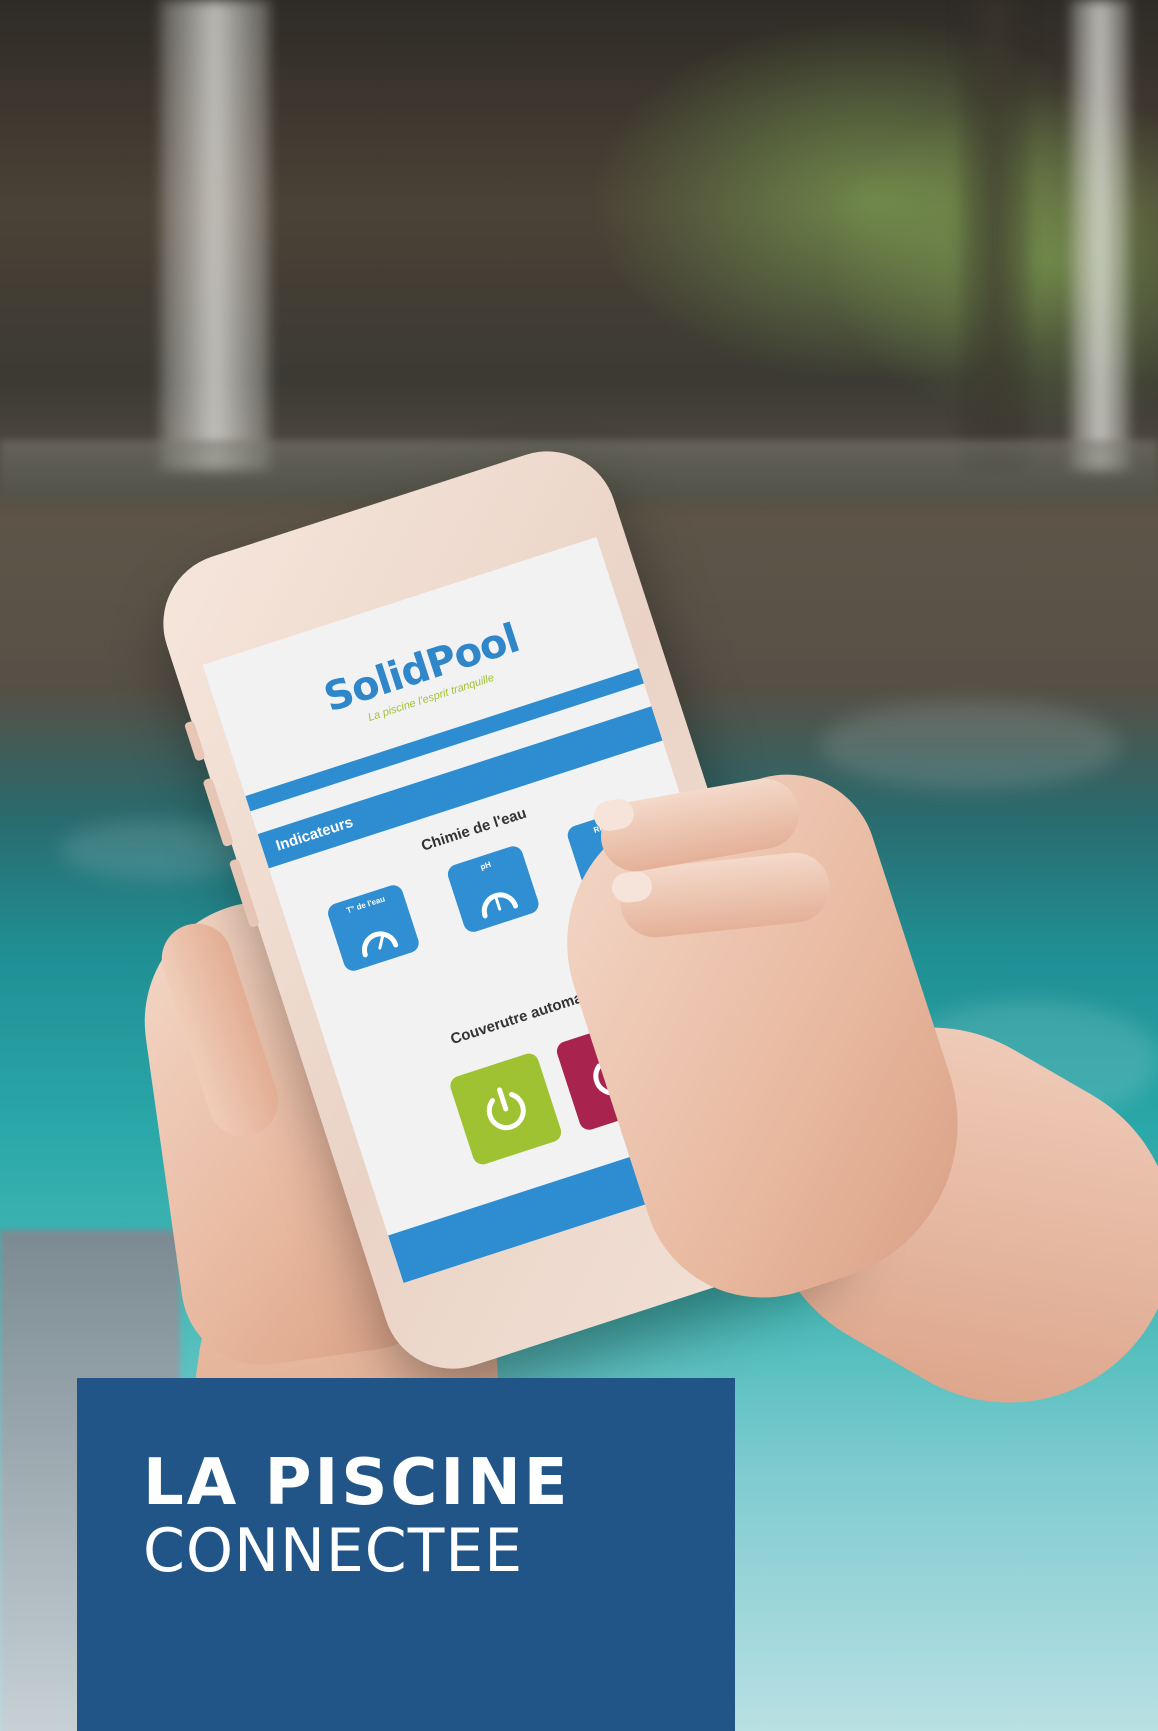 This screenshot has height=1731, width=1158. What do you see at coordinates (366, 905) in the screenshot?
I see `indicator-label: T° de l'eau` at bounding box center [366, 905].